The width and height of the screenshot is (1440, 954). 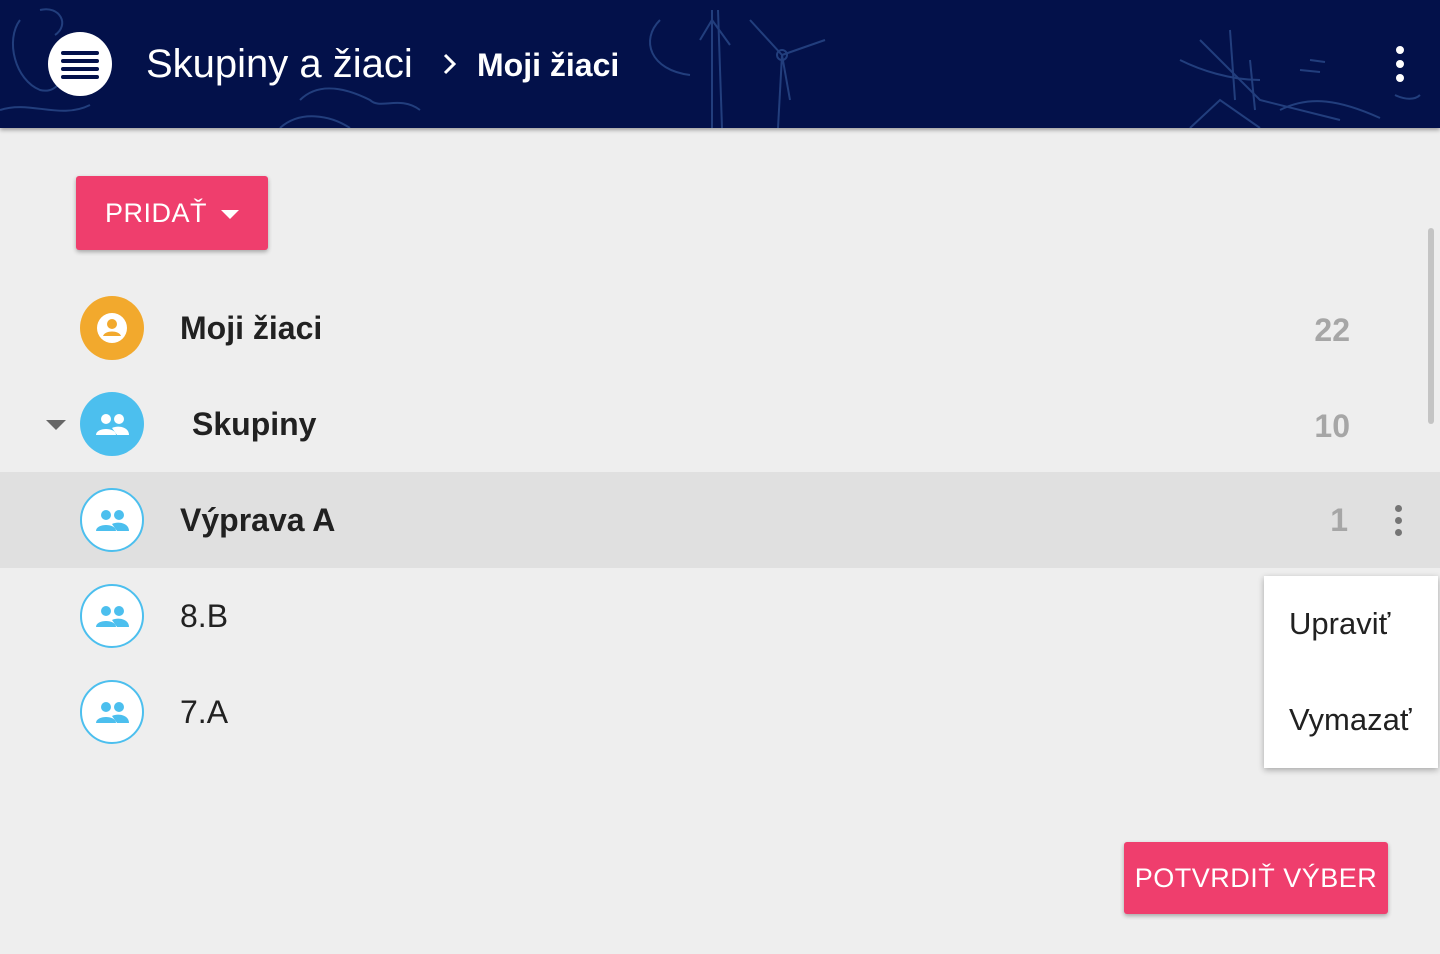 I want to click on app-header: Skupiny a žiaci Moji žiaci, so click(x=720, y=64).